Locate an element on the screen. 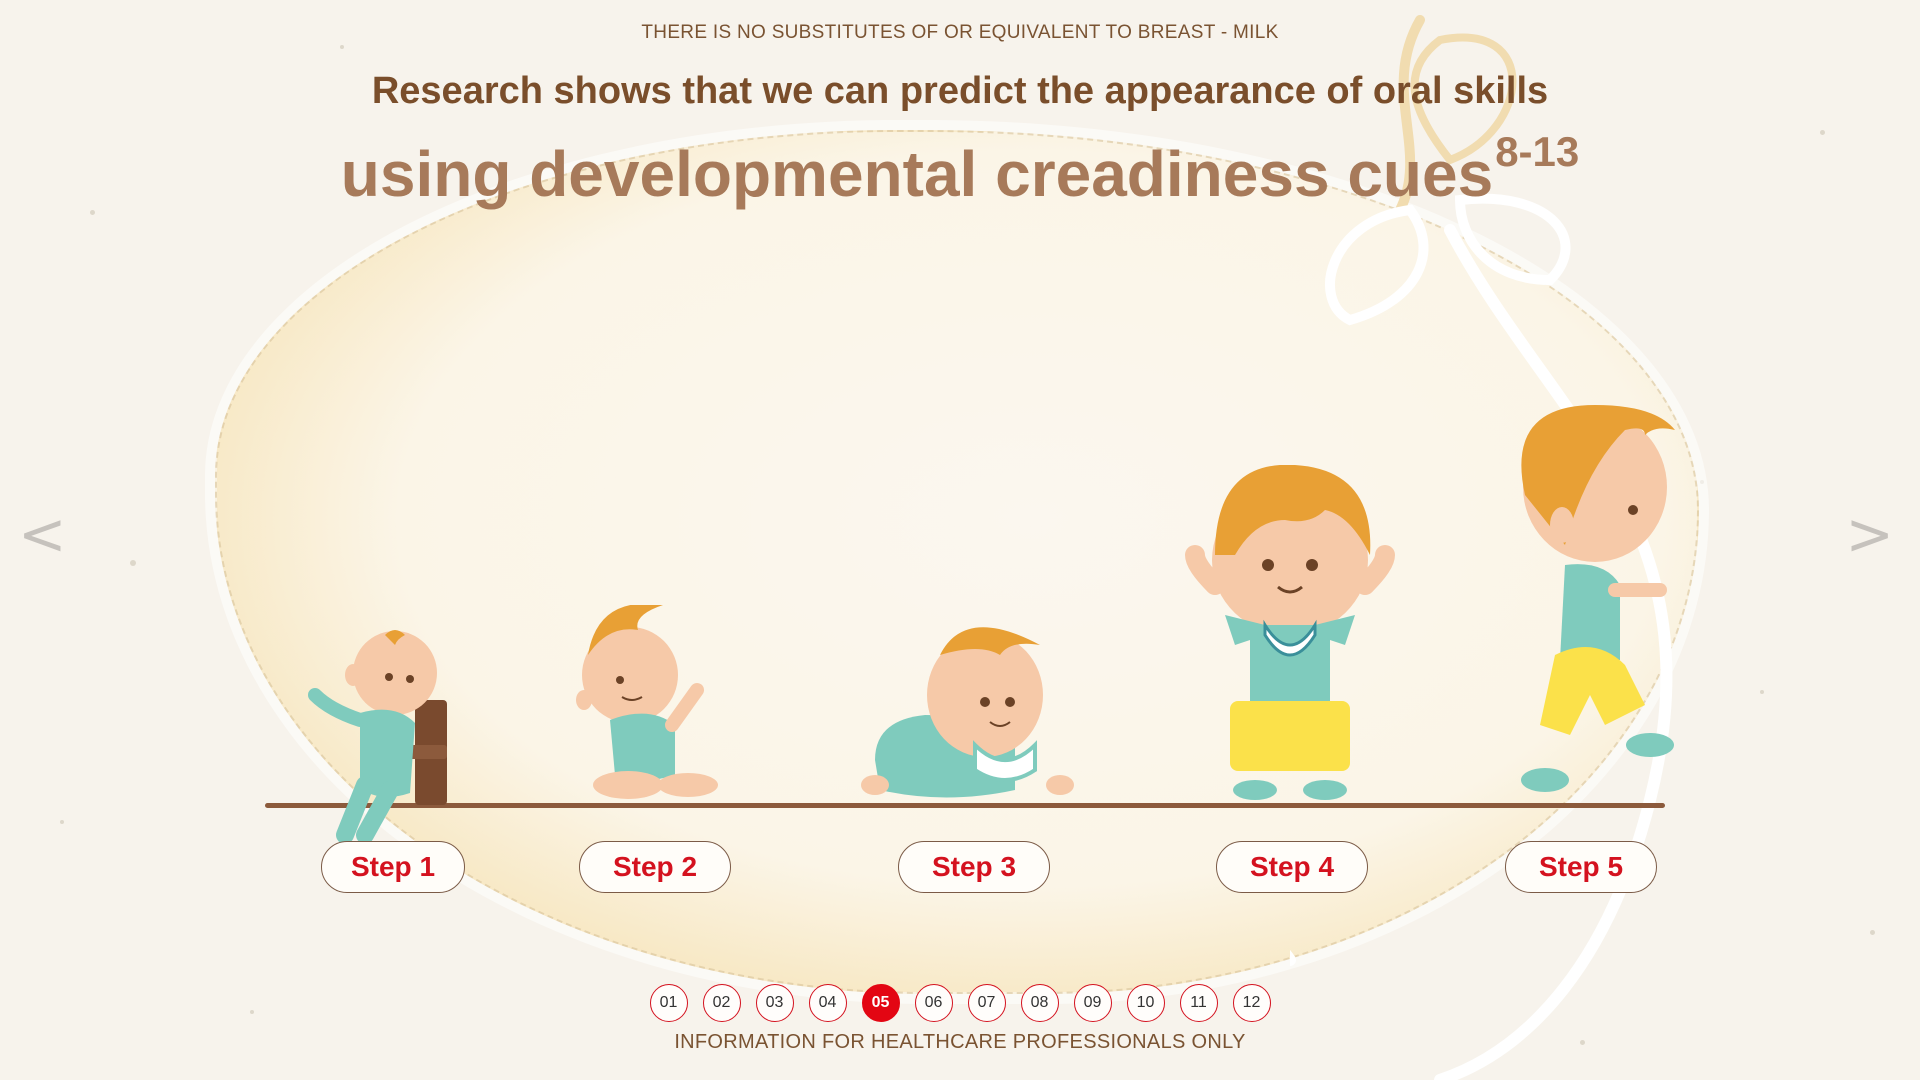 This screenshot has width=1920, height=1080. baby-walking-illustration is located at coordinates (1598, 598).